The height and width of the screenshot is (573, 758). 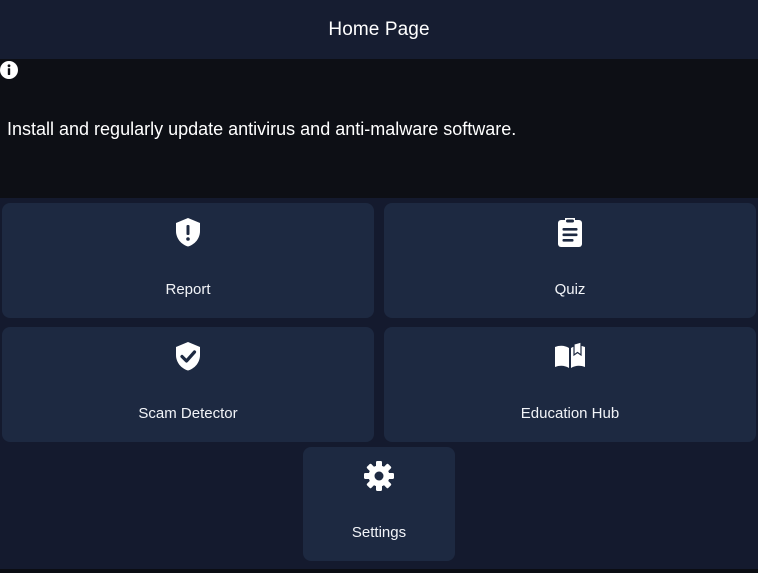 What do you see at coordinates (570, 232) in the screenshot?
I see `clipboard-list-icon` at bounding box center [570, 232].